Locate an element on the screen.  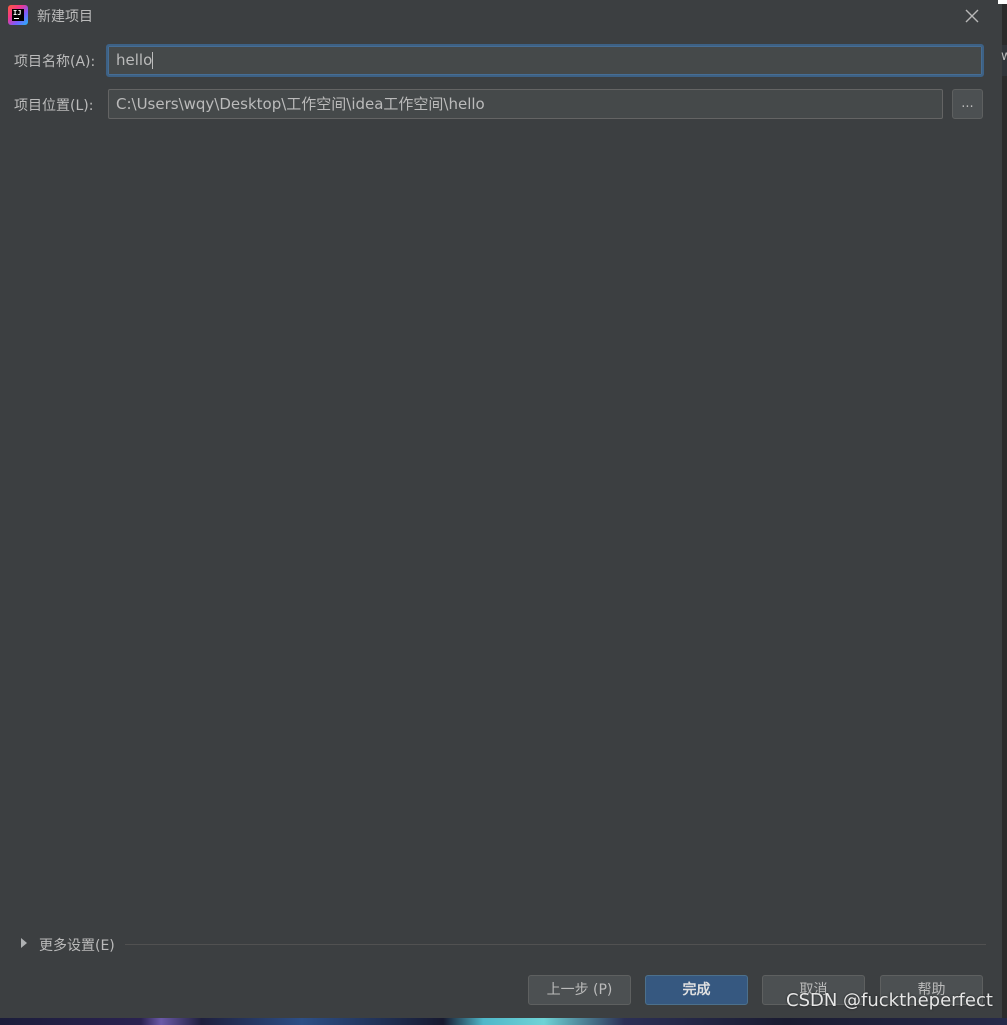
close-icon is located at coordinates (972, 16).